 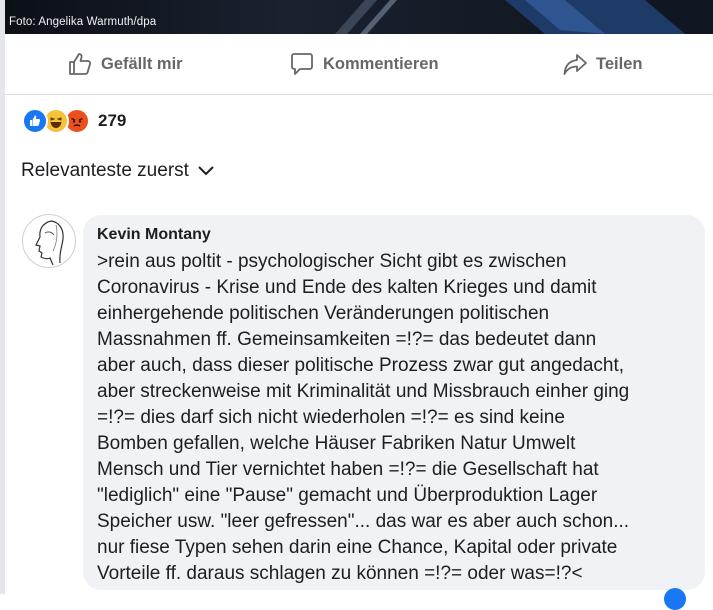 What do you see at coordinates (35, 121) in the screenshot?
I see `like-reaction-icon` at bounding box center [35, 121].